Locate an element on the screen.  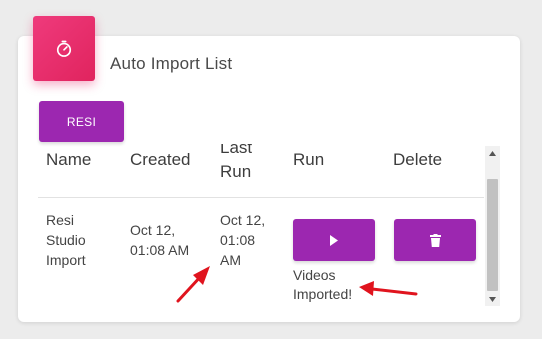
annotation-arrows is located at coordinates (297, 284).